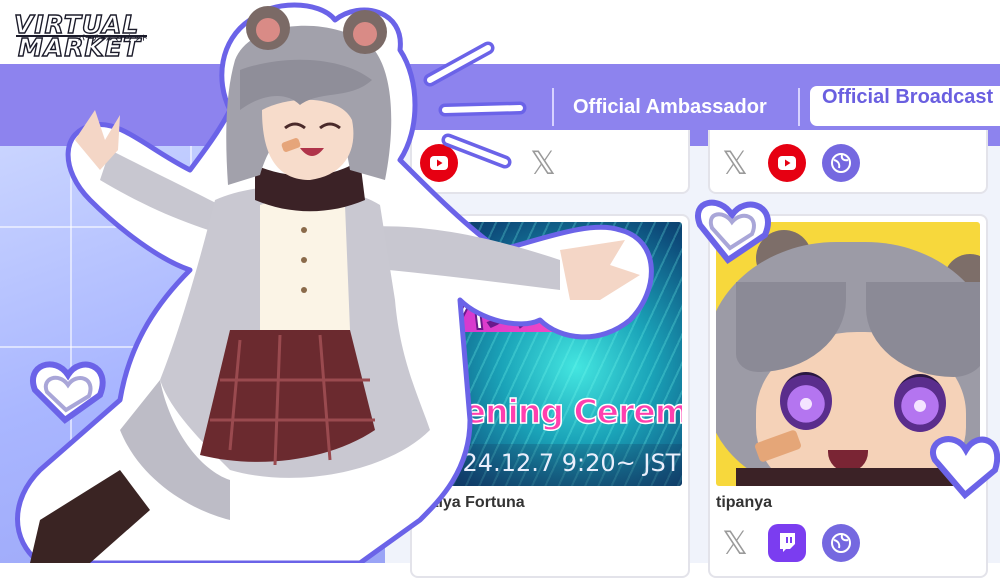 The width and height of the screenshot is (1000, 578). I want to click on broadcaster-name: tipanya, so click(744, 503).